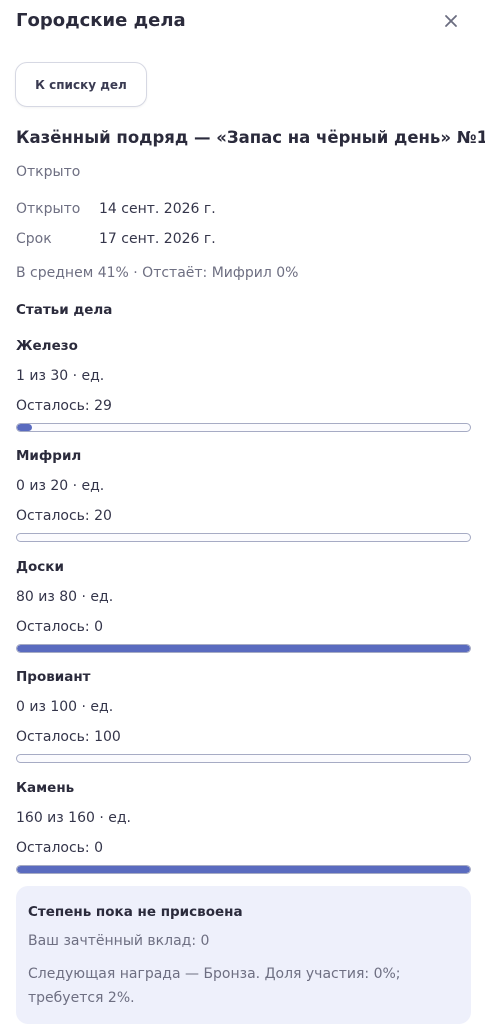 The height and width of the screenshot is (1036, 485). I want to click on item-stone: Камень 160 из 160 · ед. Осталось: 0, so click(243, 830).